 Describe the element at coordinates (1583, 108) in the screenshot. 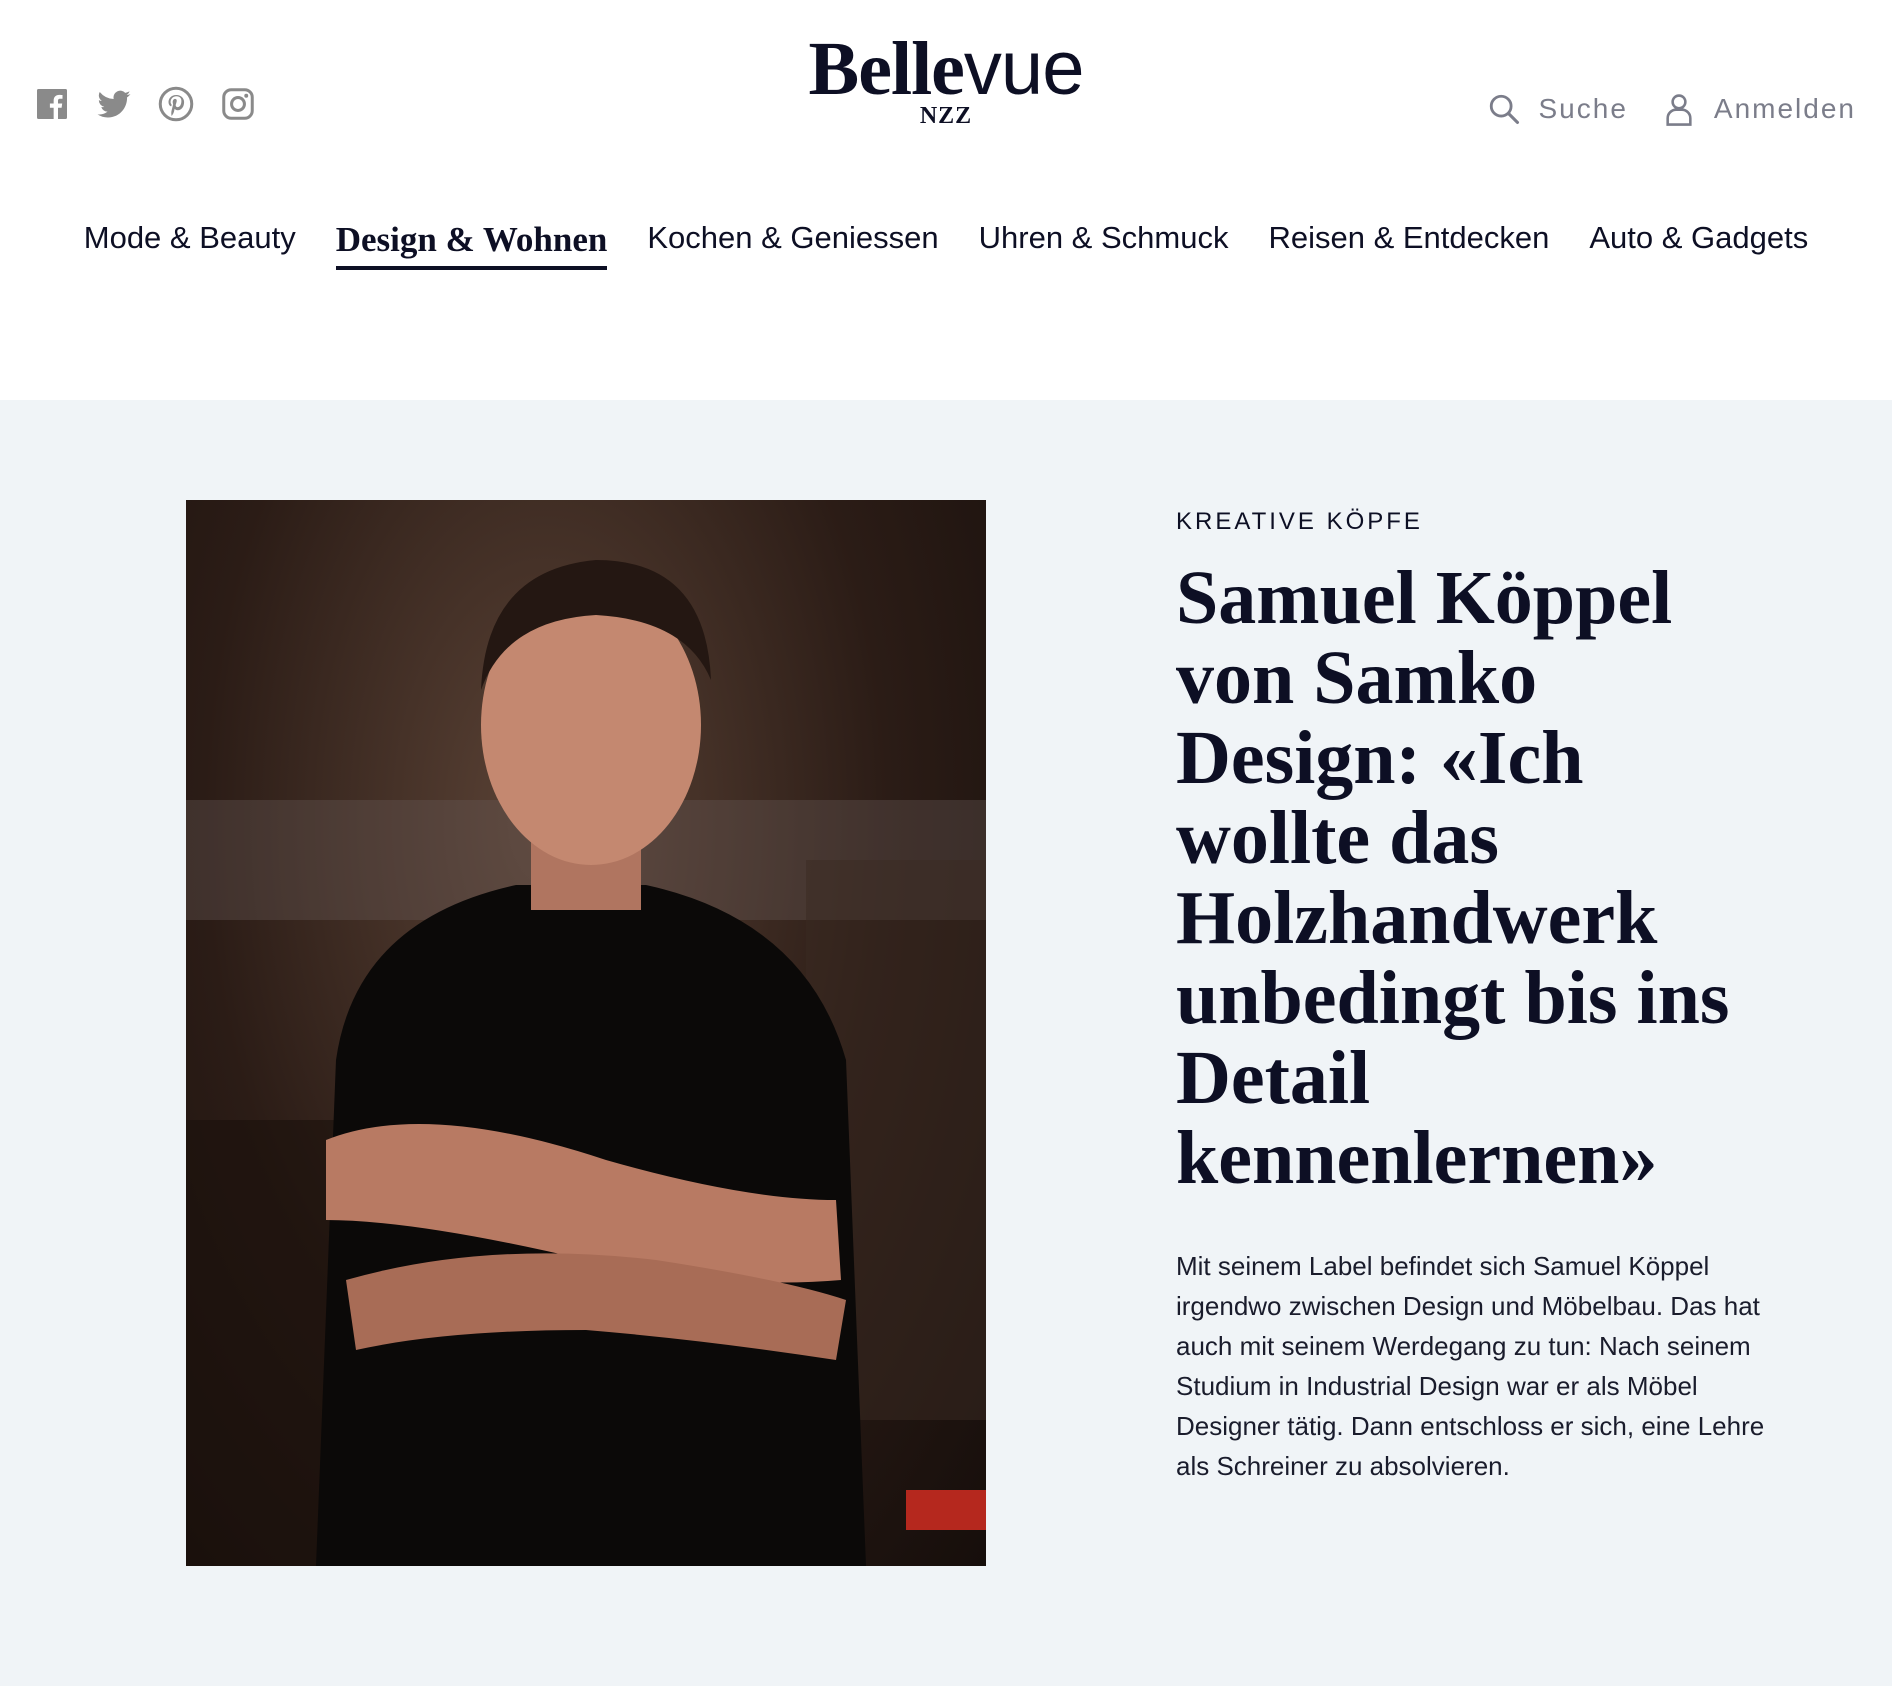

I see `search-label: Suche` at that location.